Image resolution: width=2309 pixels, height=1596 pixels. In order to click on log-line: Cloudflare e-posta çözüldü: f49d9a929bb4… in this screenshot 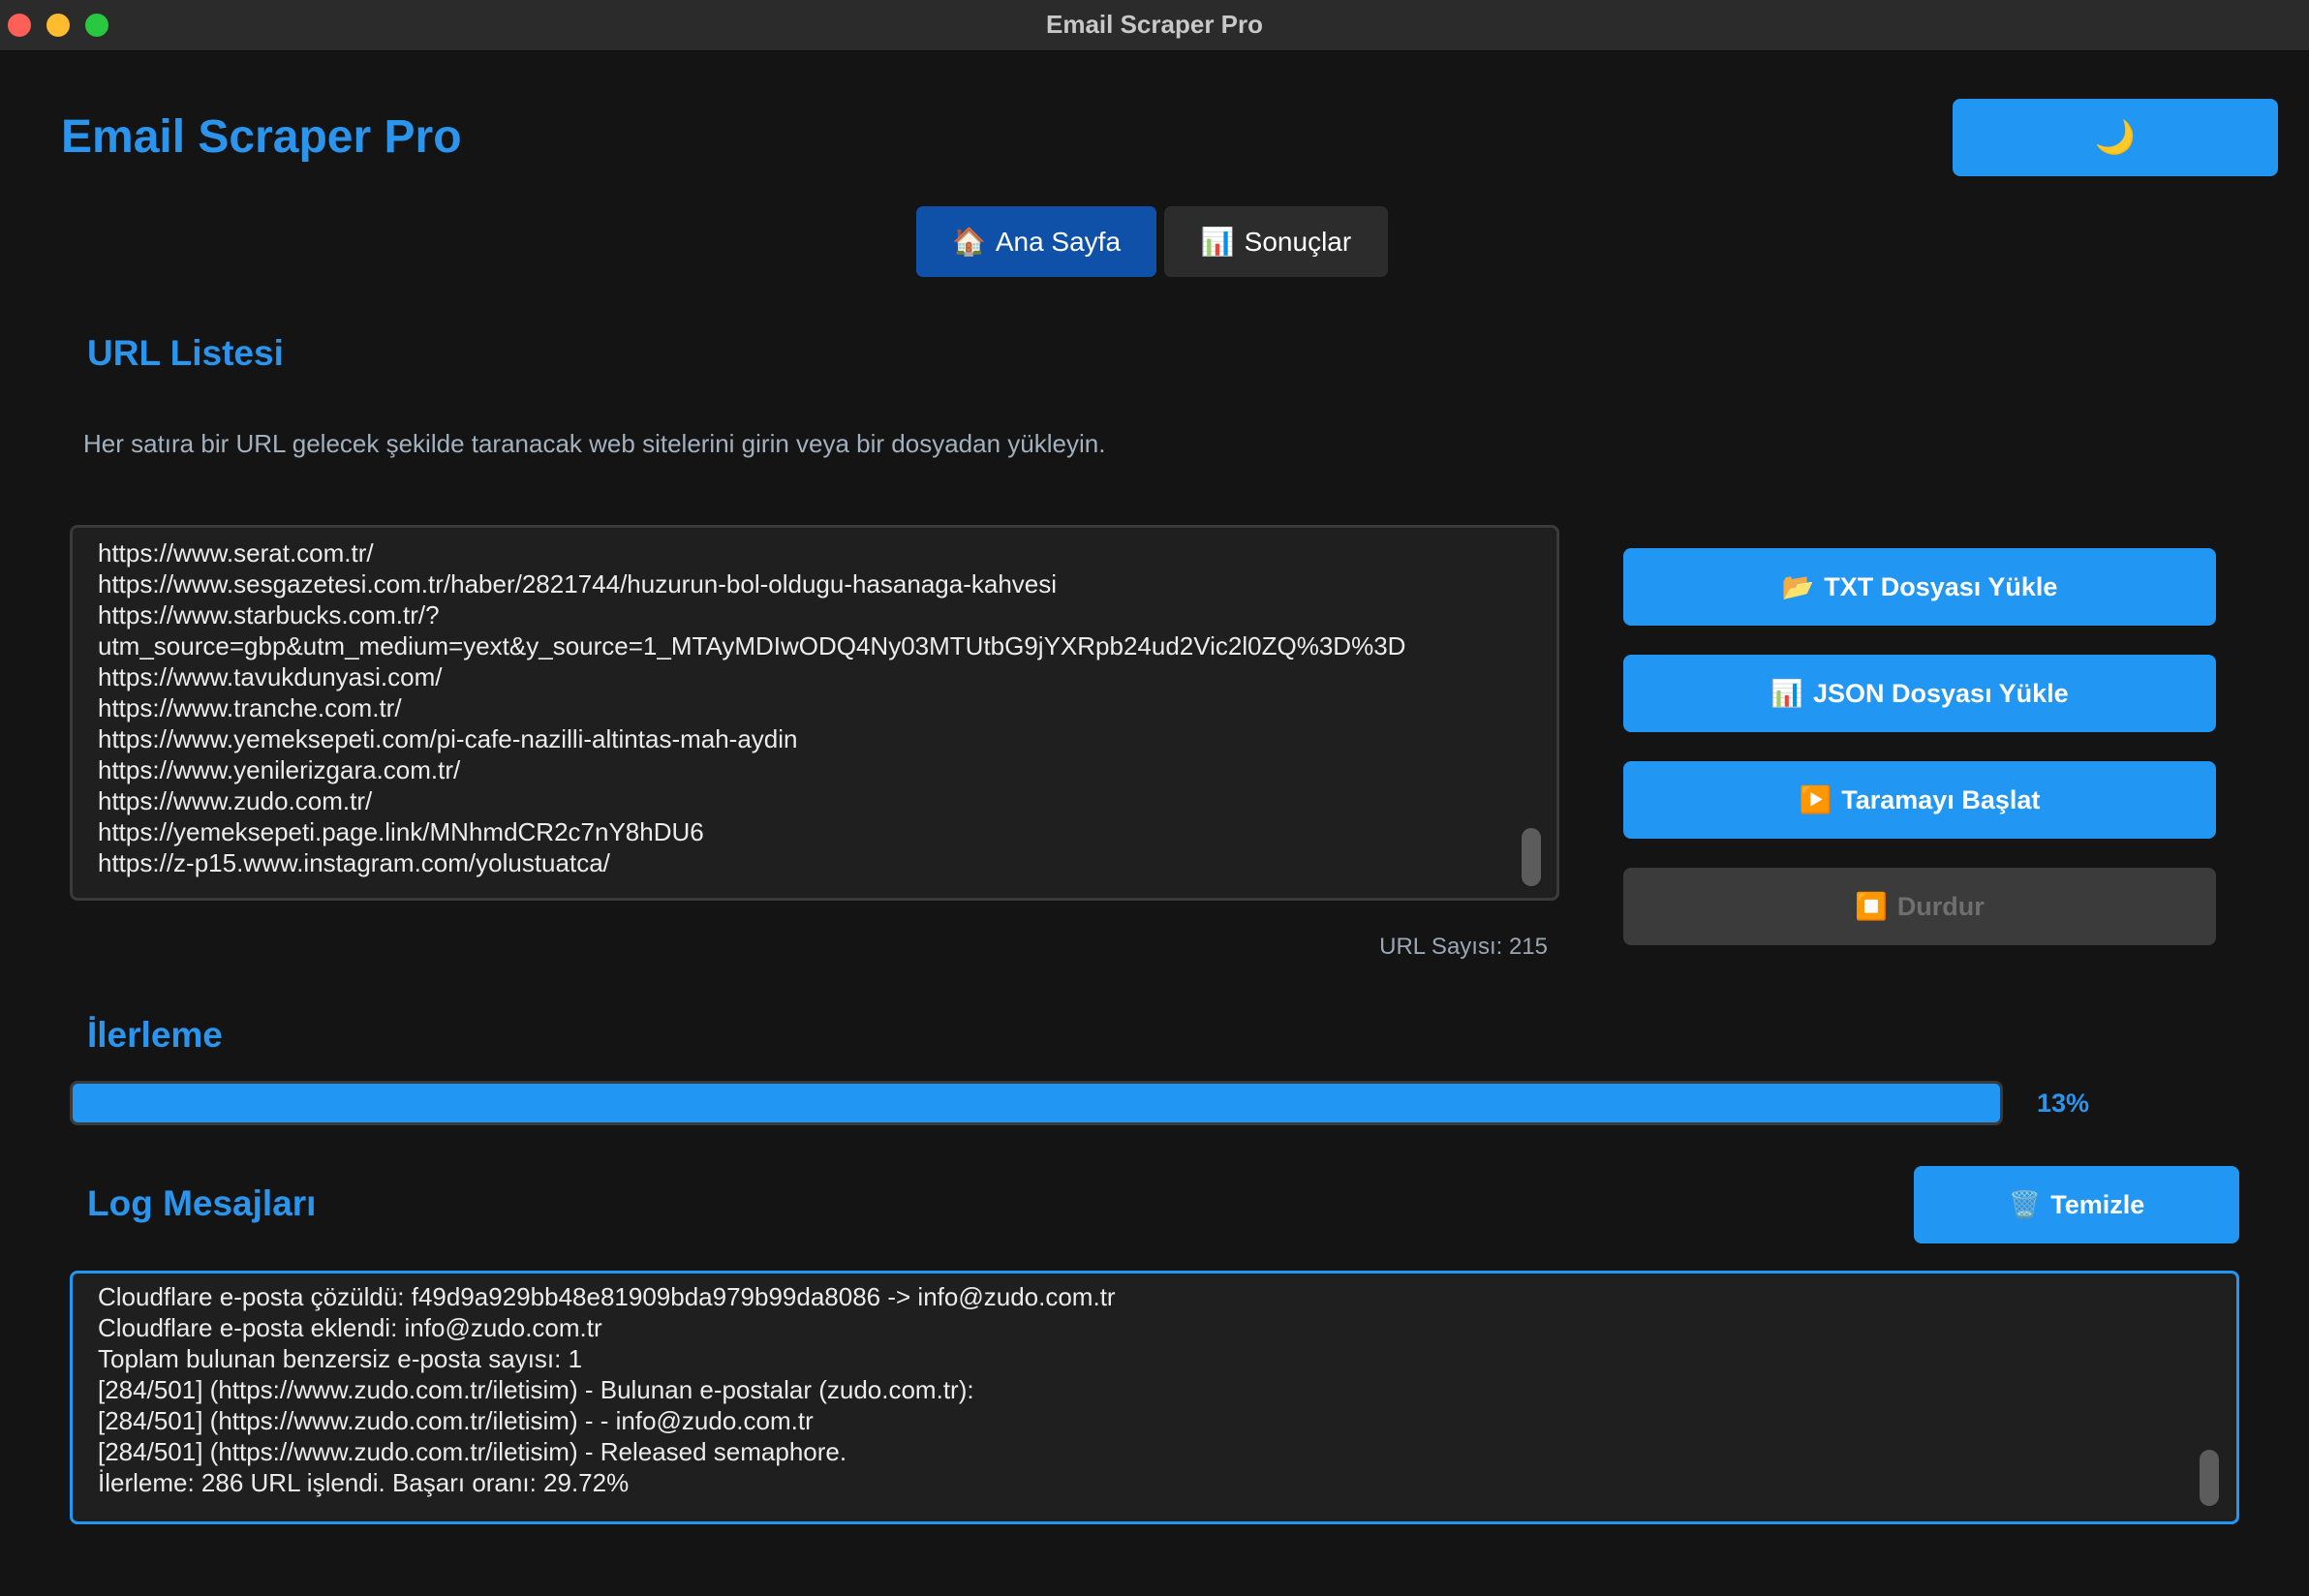, I will do `click(607, 1296)`.